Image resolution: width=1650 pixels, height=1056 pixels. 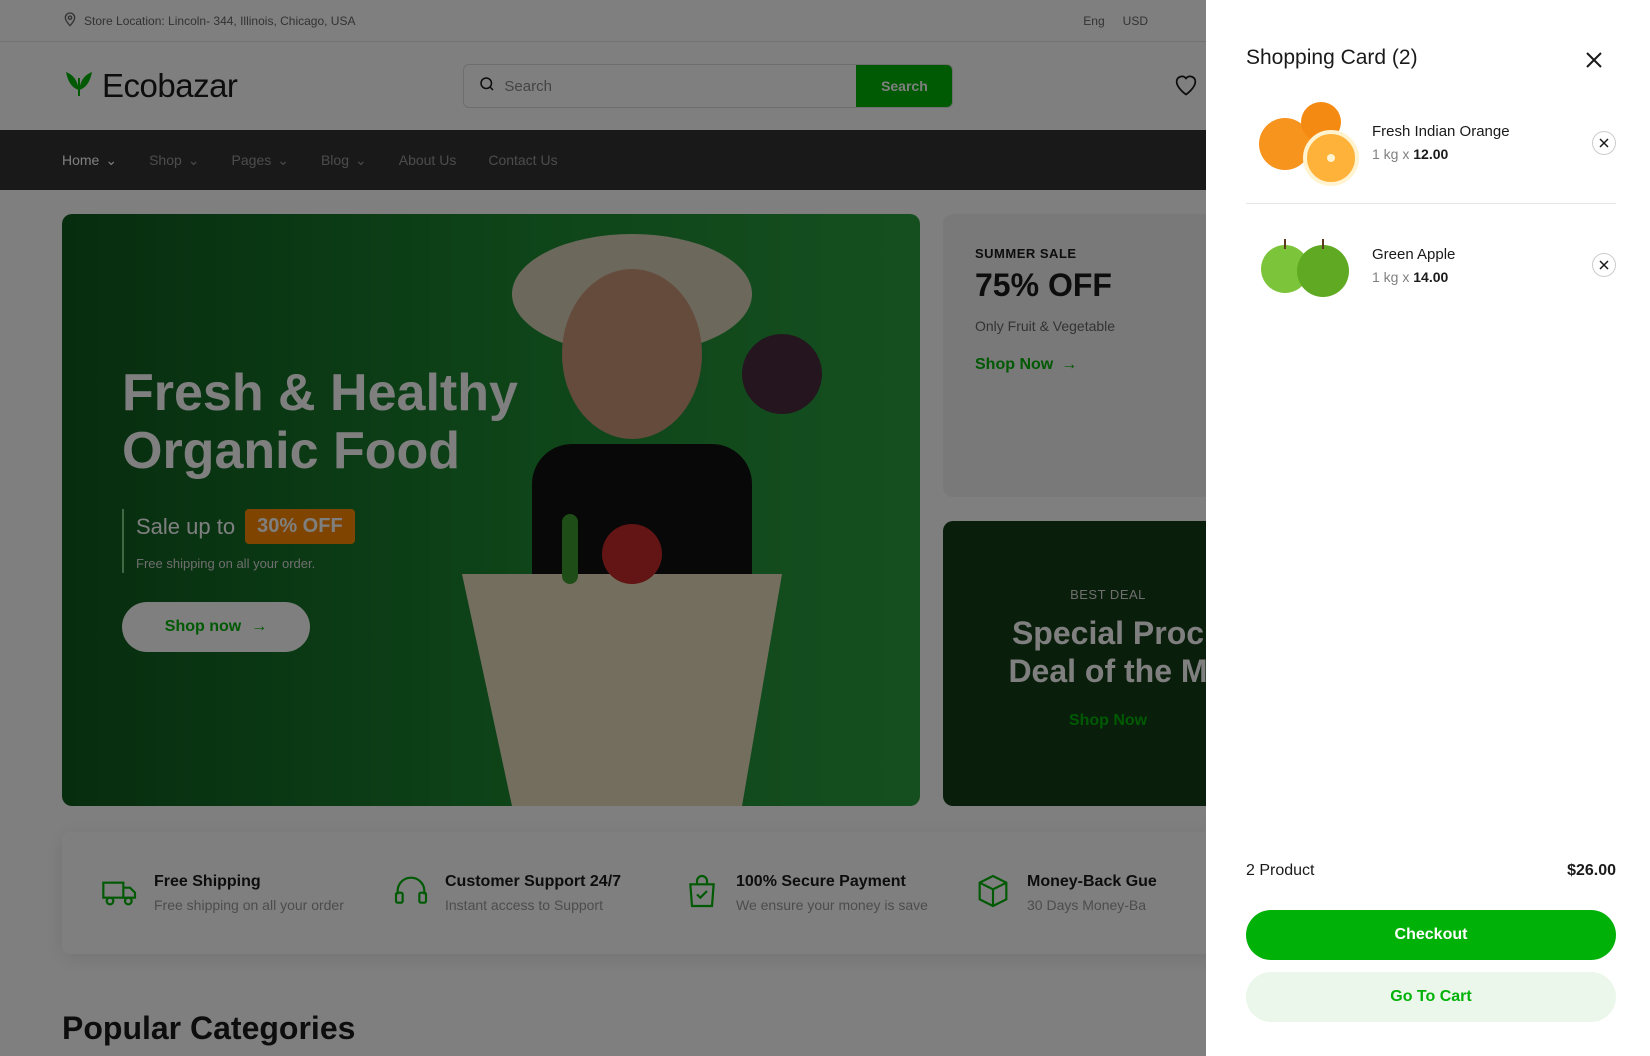 I want to click on cart-item: Green Apple 1 kg x 14.00, so click(x=1431, y=265).